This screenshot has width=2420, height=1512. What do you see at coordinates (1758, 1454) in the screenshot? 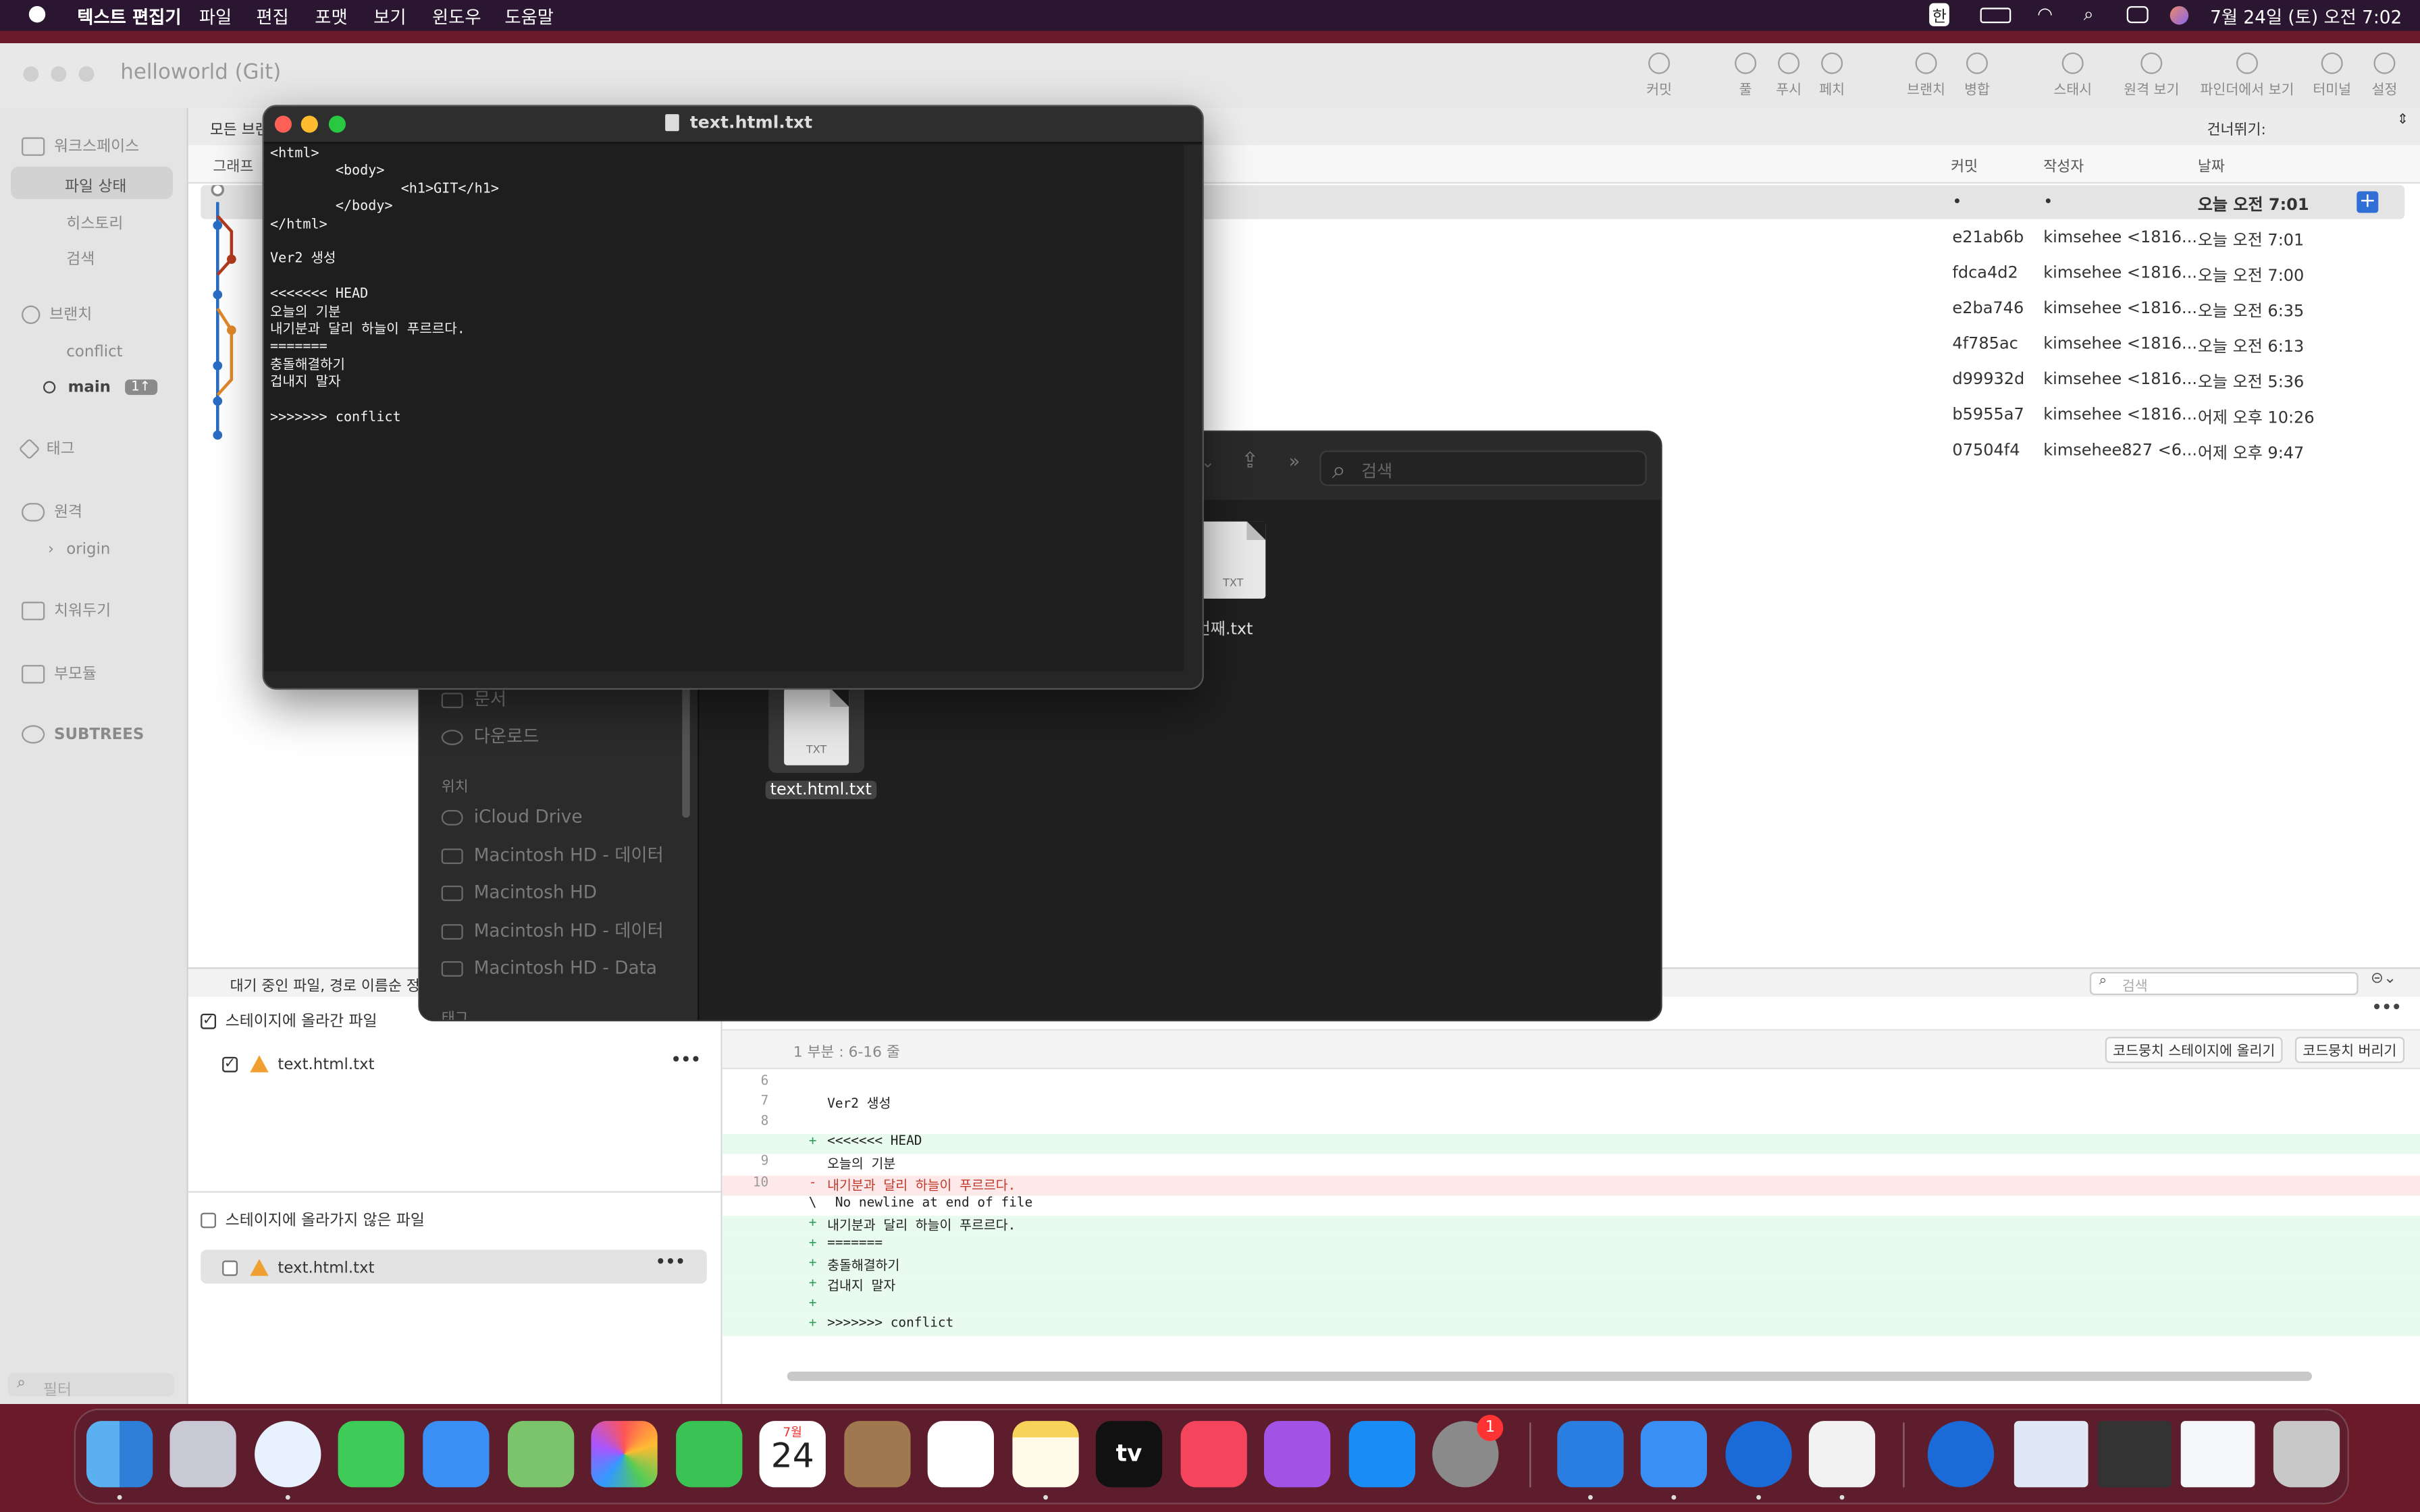
I see `sourcetree-icon` at bounding box center [1758, 1454].